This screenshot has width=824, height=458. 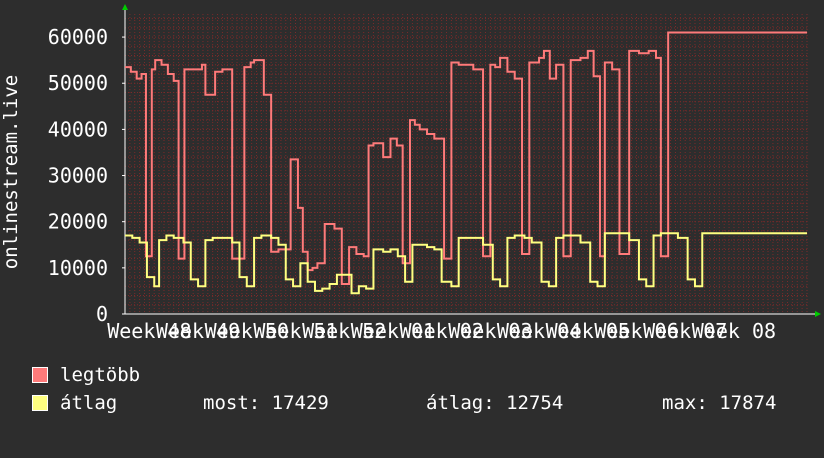 I want to click on y-tick-label: 60000, so click(x=78, y=37).